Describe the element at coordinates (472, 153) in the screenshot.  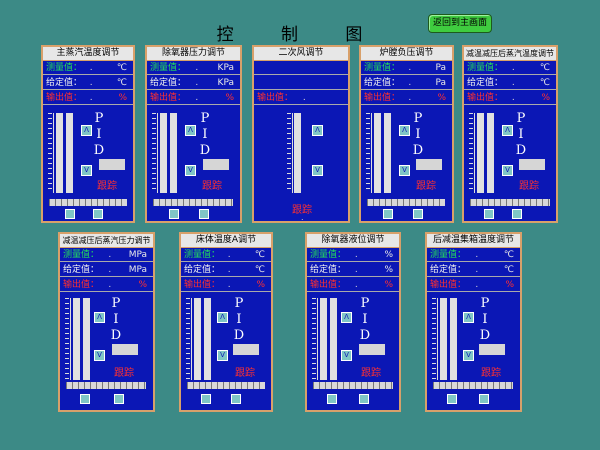
I see `bar-scale` at that location.